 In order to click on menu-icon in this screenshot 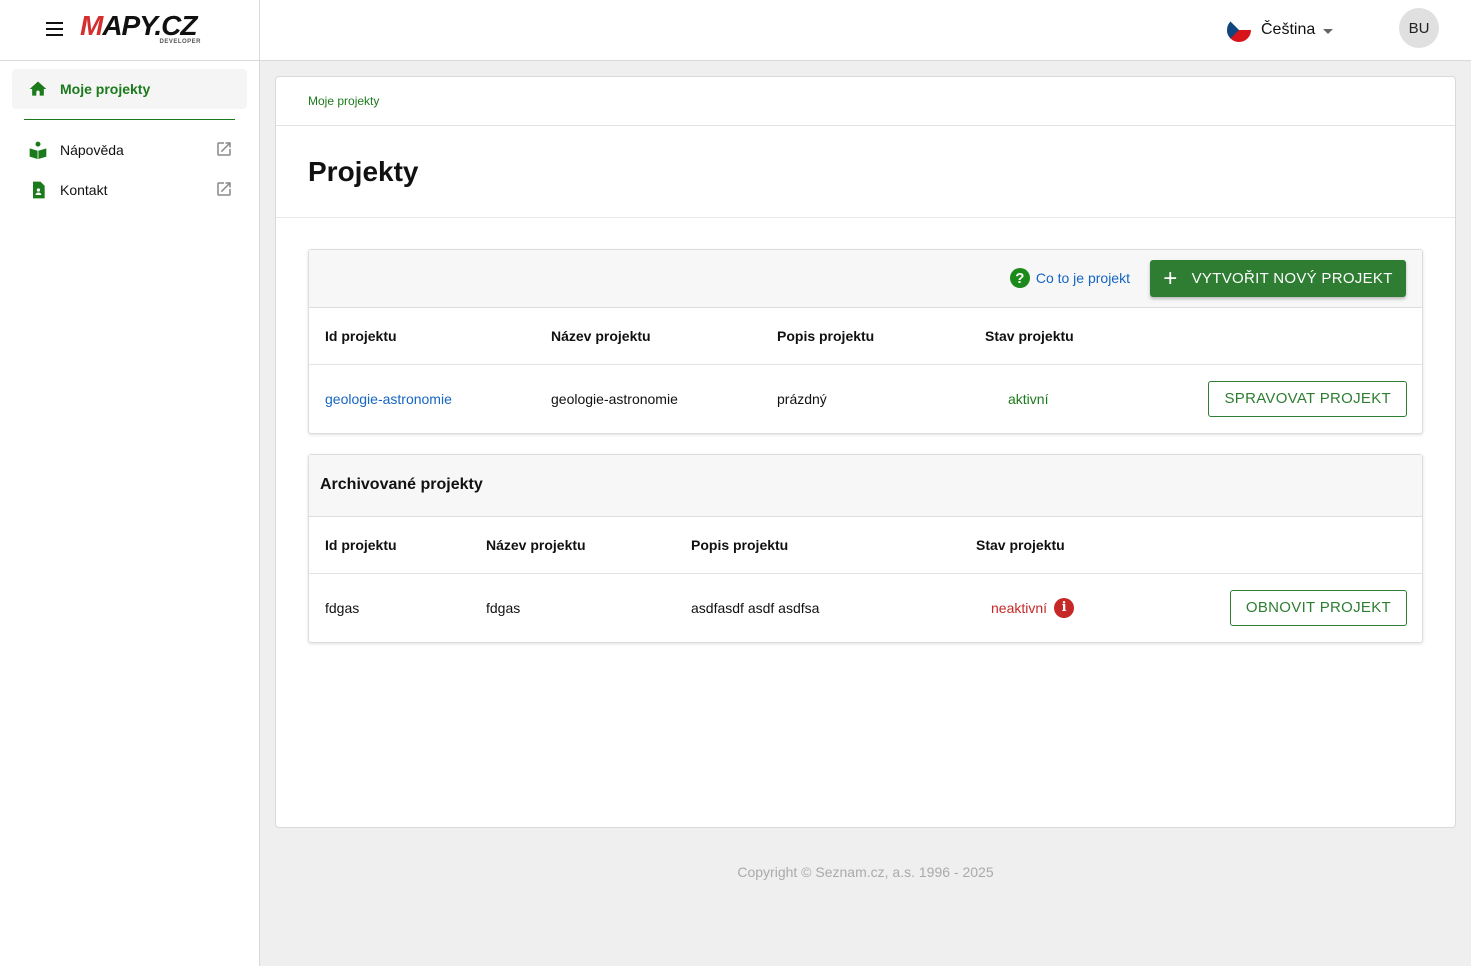, I will do `click(54, 29)`.